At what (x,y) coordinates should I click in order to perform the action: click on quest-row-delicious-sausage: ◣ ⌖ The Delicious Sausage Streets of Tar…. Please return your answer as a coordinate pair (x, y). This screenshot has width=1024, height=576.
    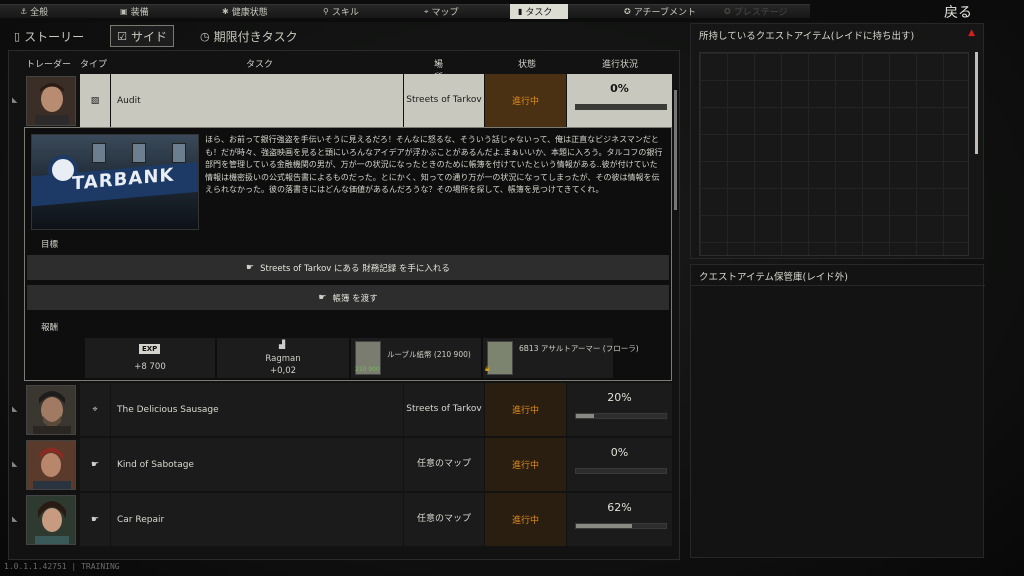
    Looking at the image, I should click on (340, 409).